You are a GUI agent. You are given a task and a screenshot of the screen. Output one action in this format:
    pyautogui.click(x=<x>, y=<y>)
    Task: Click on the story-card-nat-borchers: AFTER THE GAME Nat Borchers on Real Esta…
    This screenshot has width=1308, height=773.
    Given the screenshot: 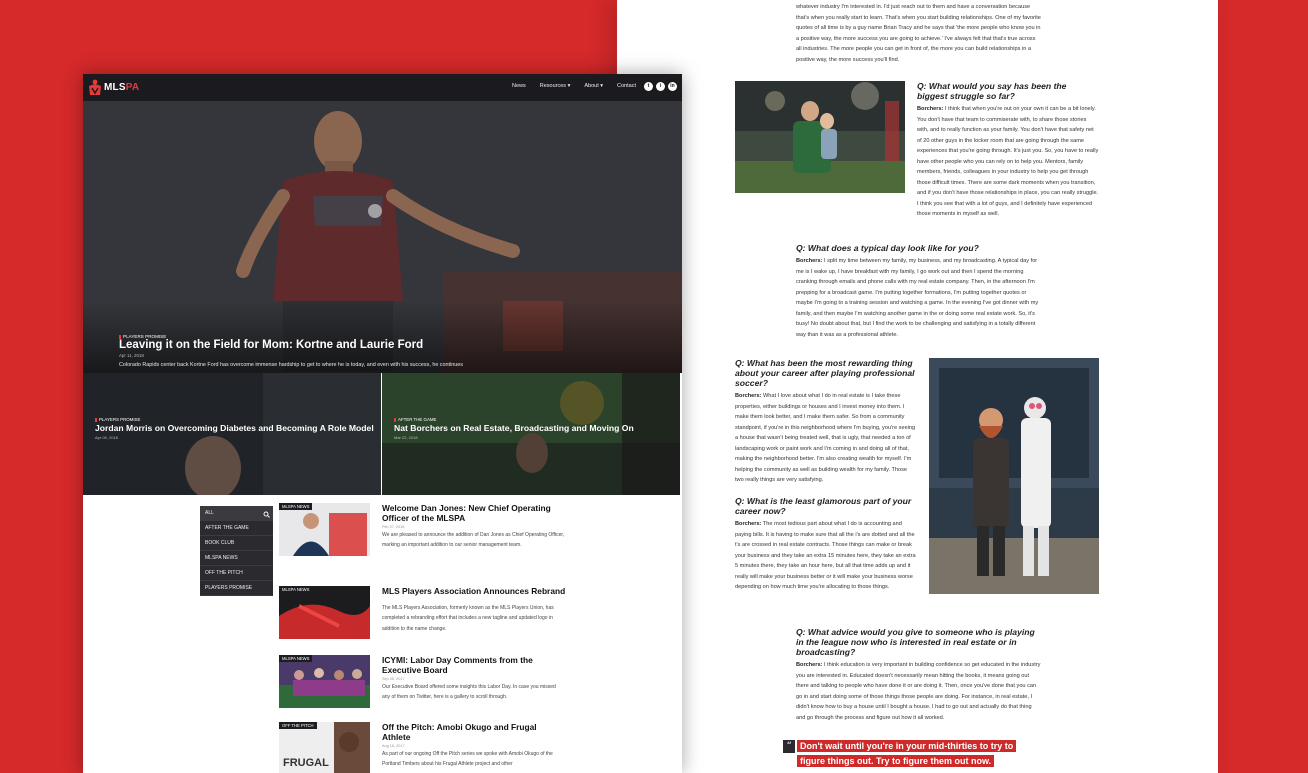 What is the action you would take?
    pyautogui.click(x=531, y=434)
    